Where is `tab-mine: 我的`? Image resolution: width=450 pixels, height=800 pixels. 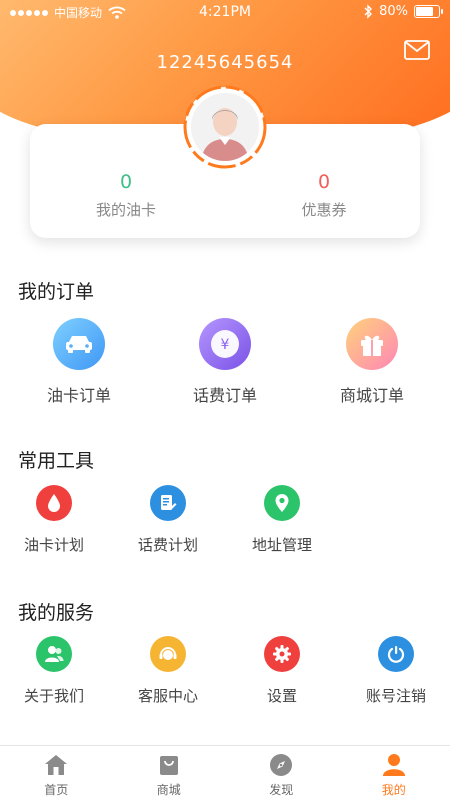
tab-mine: 我的 is located at coordinates (394, 773).